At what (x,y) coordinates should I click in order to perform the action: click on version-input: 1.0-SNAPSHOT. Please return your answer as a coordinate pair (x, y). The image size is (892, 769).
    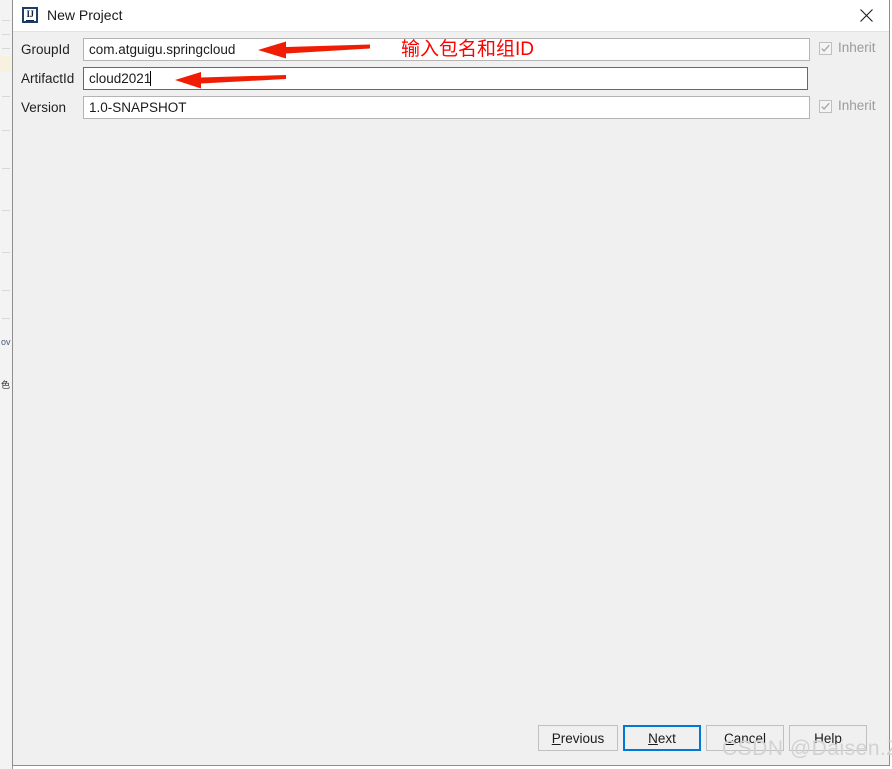
    Looking at the image, I should click on (446, 107).